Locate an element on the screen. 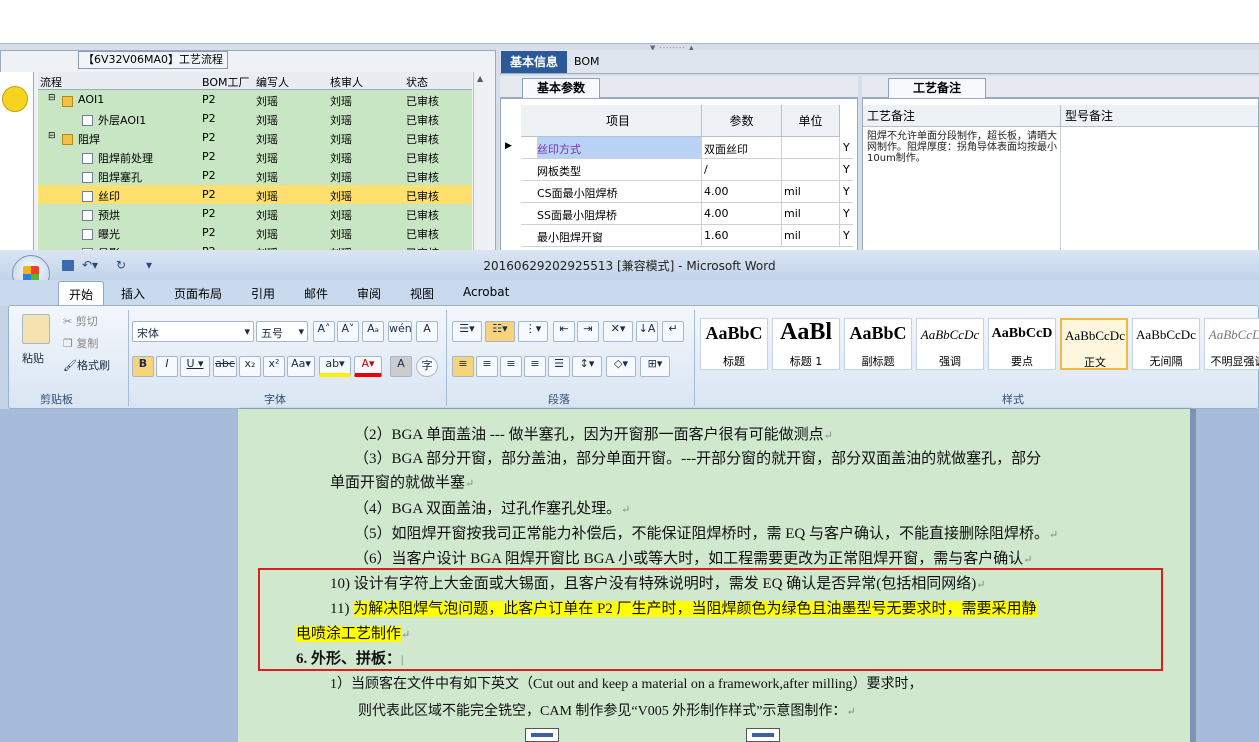  param-value: / is located at coordinates (744, 169).